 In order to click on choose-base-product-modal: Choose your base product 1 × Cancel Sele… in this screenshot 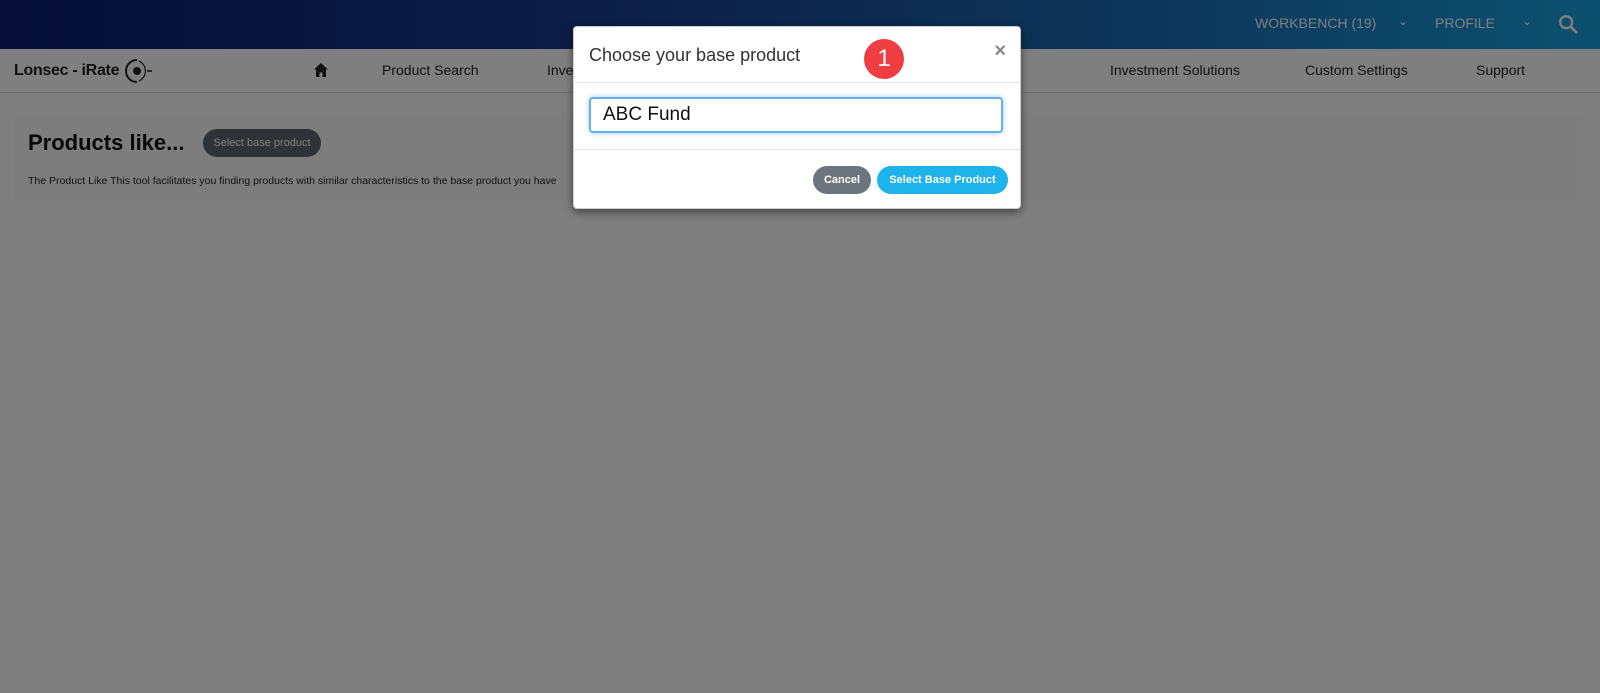, I will do `click(797, 117)`.